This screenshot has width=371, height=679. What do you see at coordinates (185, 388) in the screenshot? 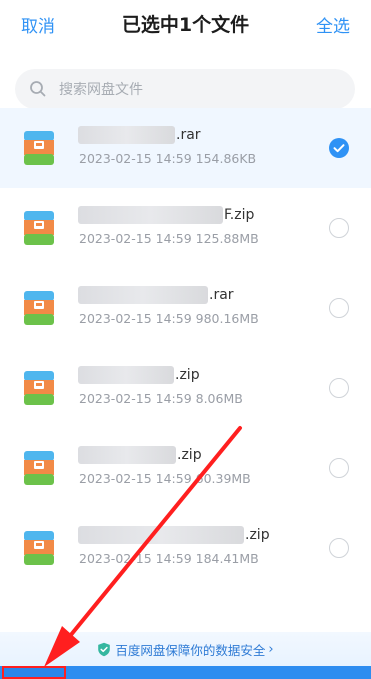
I see `file-row: .zip 2023-02-15 14:59 8.06MB` at bounding box center [185, 388].